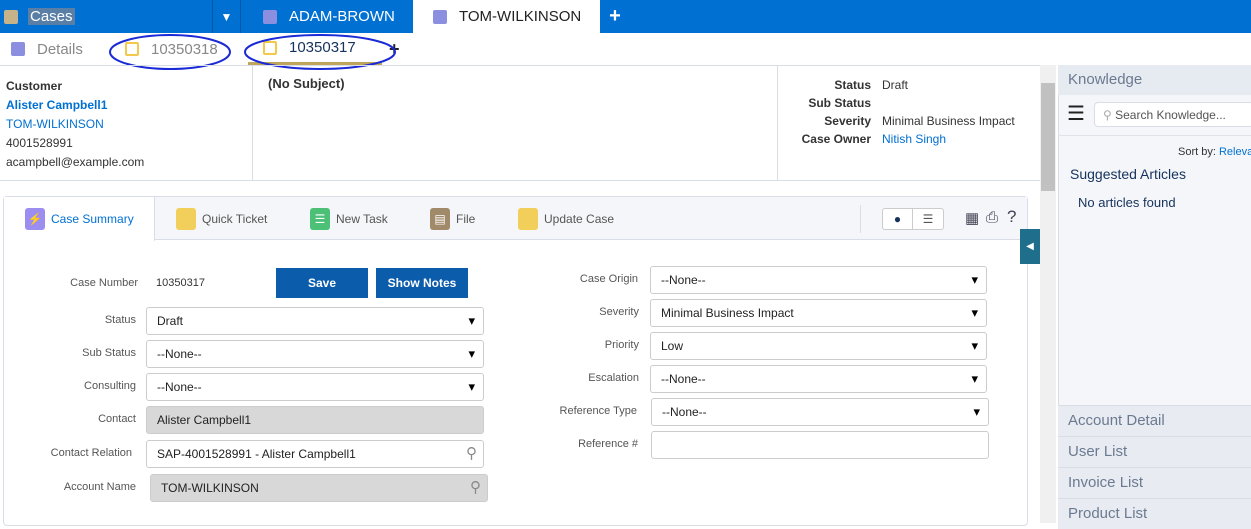 The image size is (1251, 529). What do you see at coordinates (898, 219) in the screenshot?
I see `chat-icon: ●` at bounding box center [898, 219].